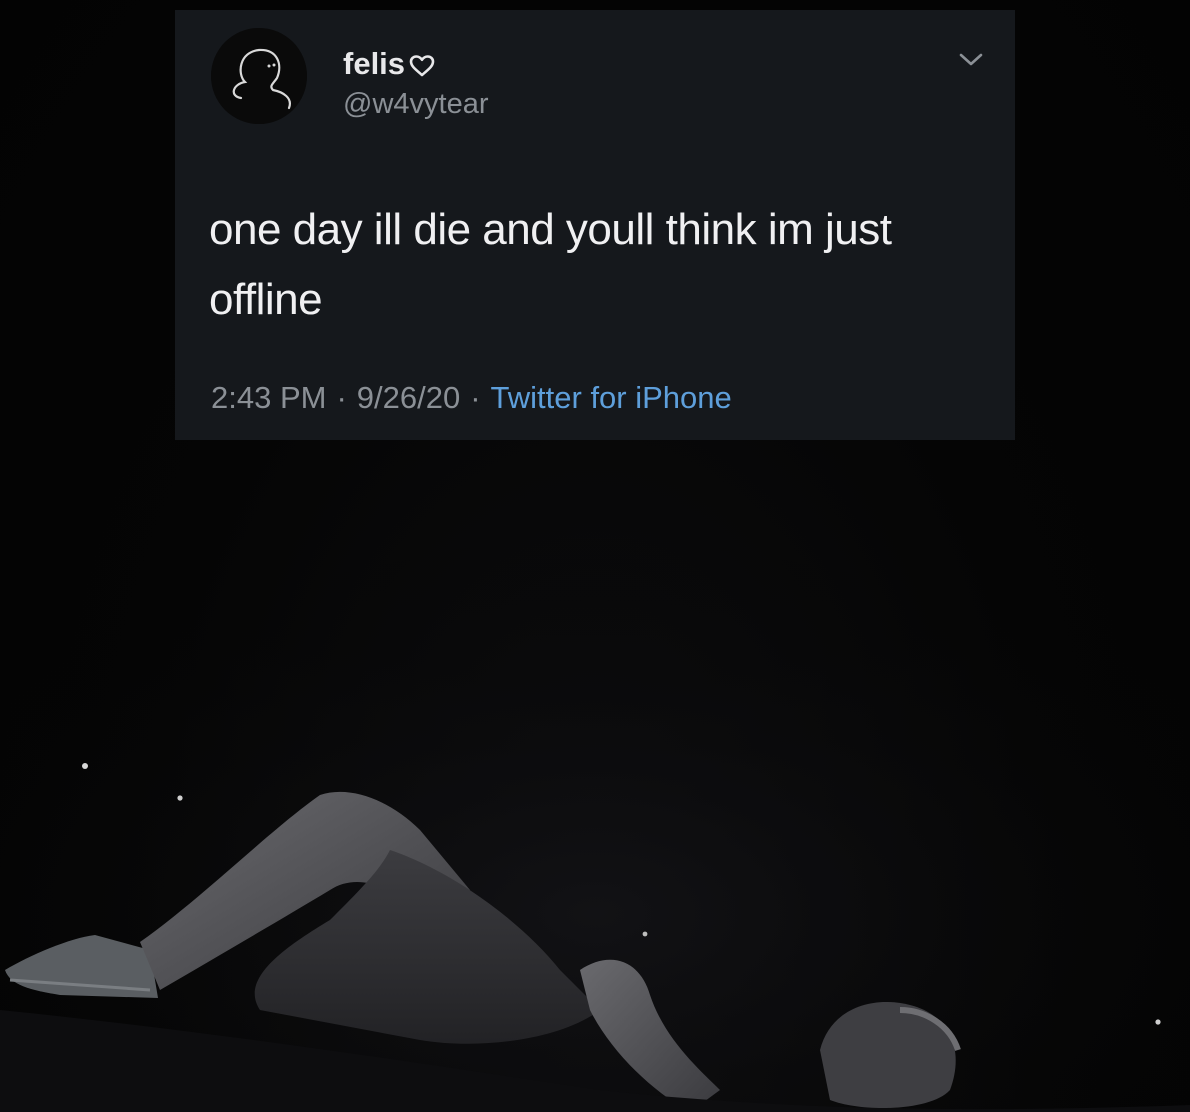 The height and width of the screenshot is (1112, 1190). I want to click on tweet-source-link: Twitter for iPhone, so click(611, 397).